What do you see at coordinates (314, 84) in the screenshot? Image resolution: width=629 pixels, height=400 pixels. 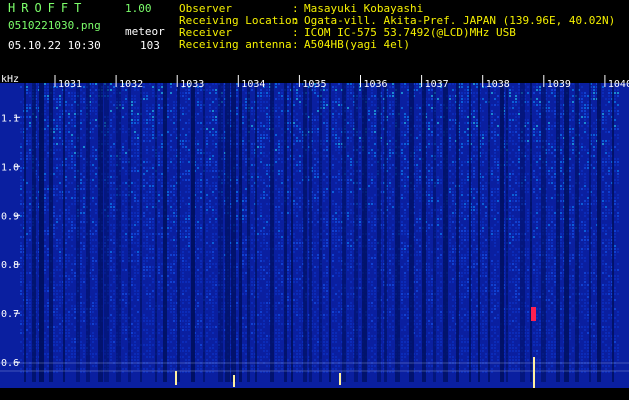 I see `time-tick-label: 1035` at bounding box center [314, 84].